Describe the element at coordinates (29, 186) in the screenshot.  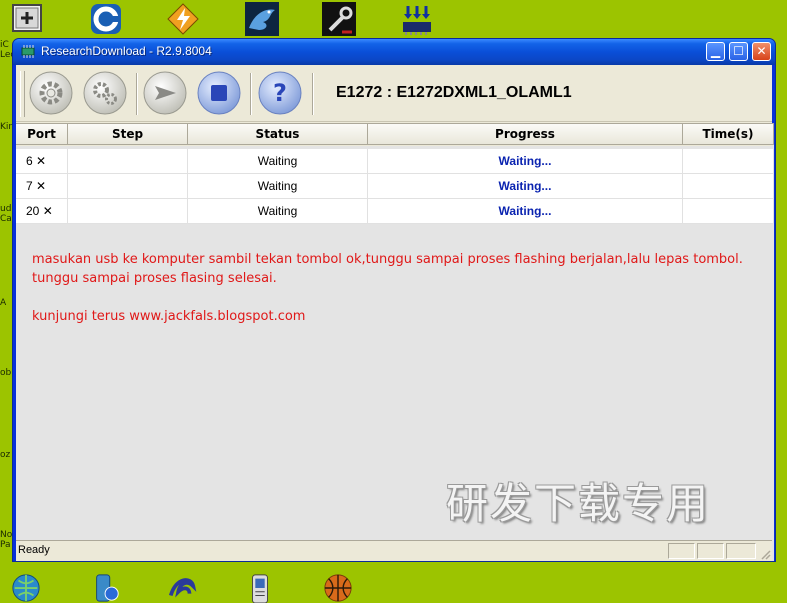
I see `port-number: 7` at that location.